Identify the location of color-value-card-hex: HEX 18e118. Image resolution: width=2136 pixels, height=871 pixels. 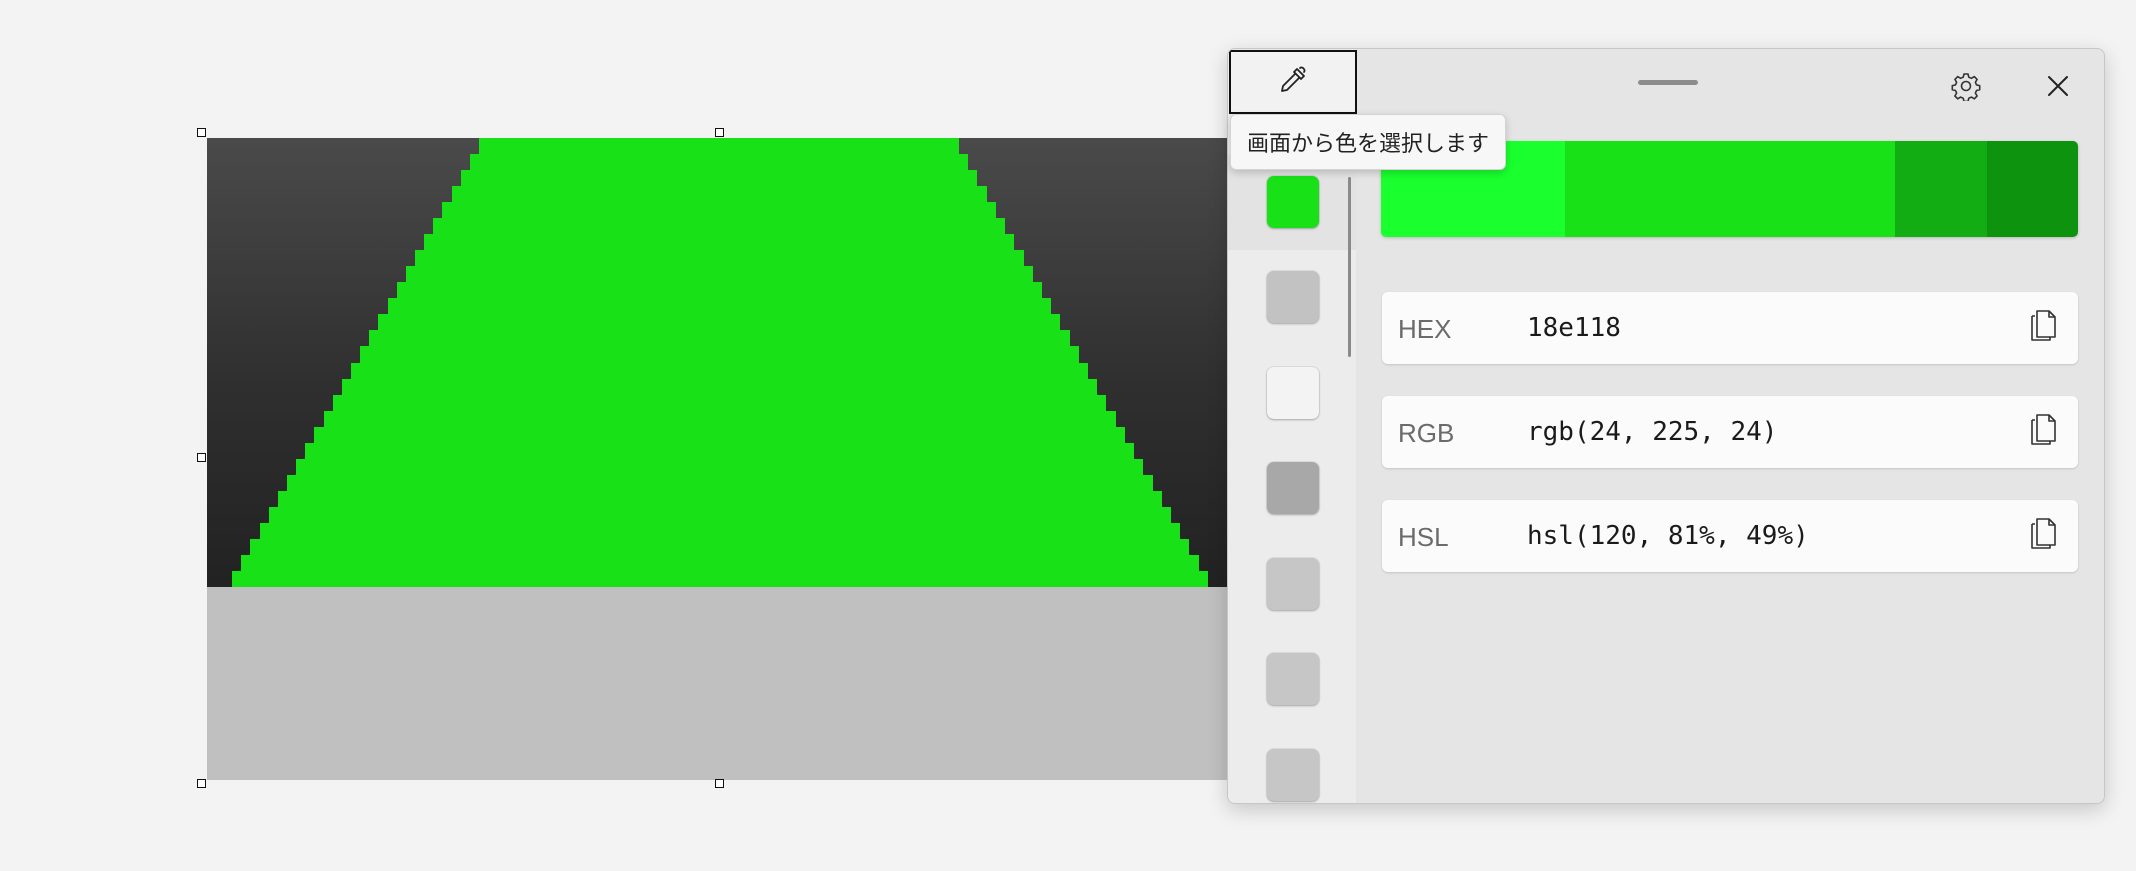
(1730, 328).